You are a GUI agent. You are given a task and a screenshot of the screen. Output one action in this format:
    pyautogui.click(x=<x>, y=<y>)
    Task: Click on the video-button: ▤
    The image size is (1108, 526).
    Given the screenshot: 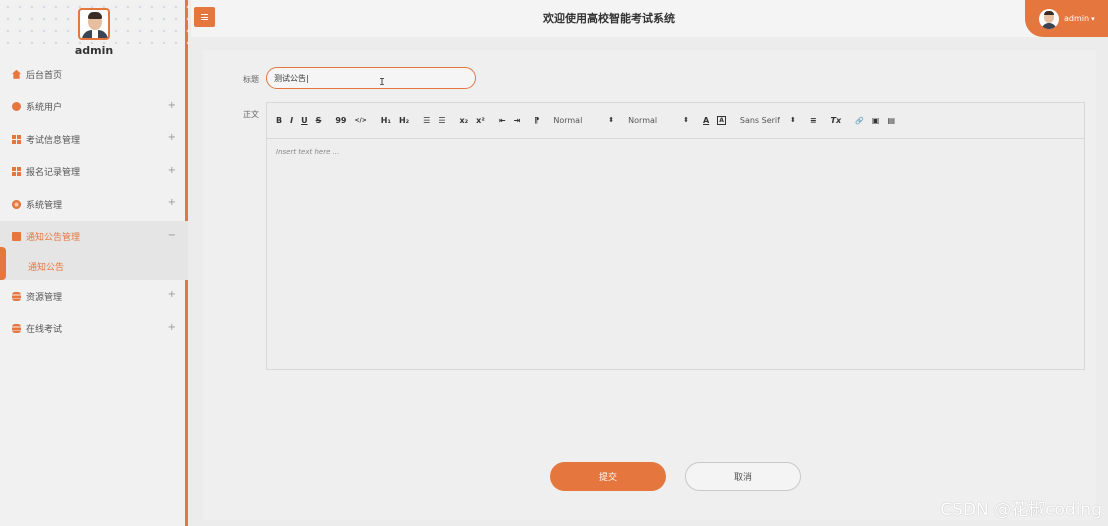 What is the action you would take?
    pyautogui.click(x=891, y=120)
    